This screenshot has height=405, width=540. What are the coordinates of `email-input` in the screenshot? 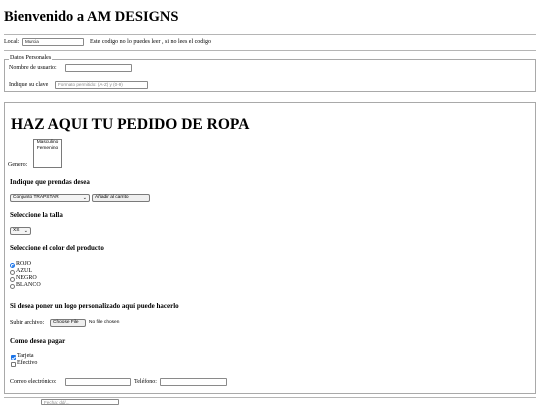 It's located at (98, 382).